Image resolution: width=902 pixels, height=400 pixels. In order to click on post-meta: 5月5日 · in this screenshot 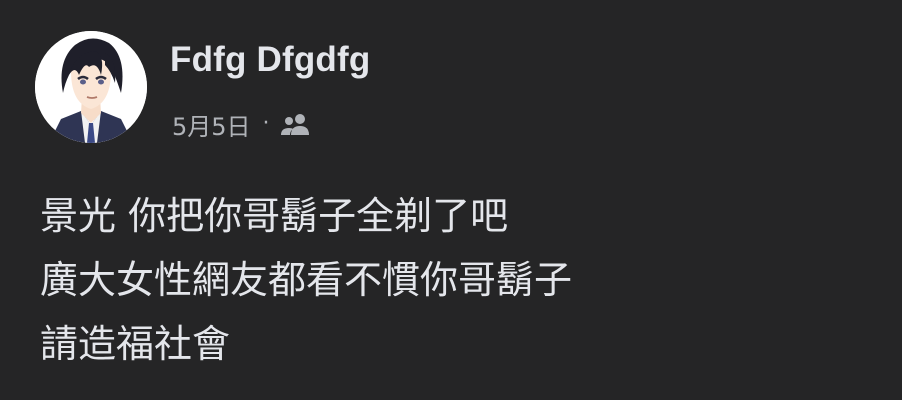, I will do `click(242, 124)`.